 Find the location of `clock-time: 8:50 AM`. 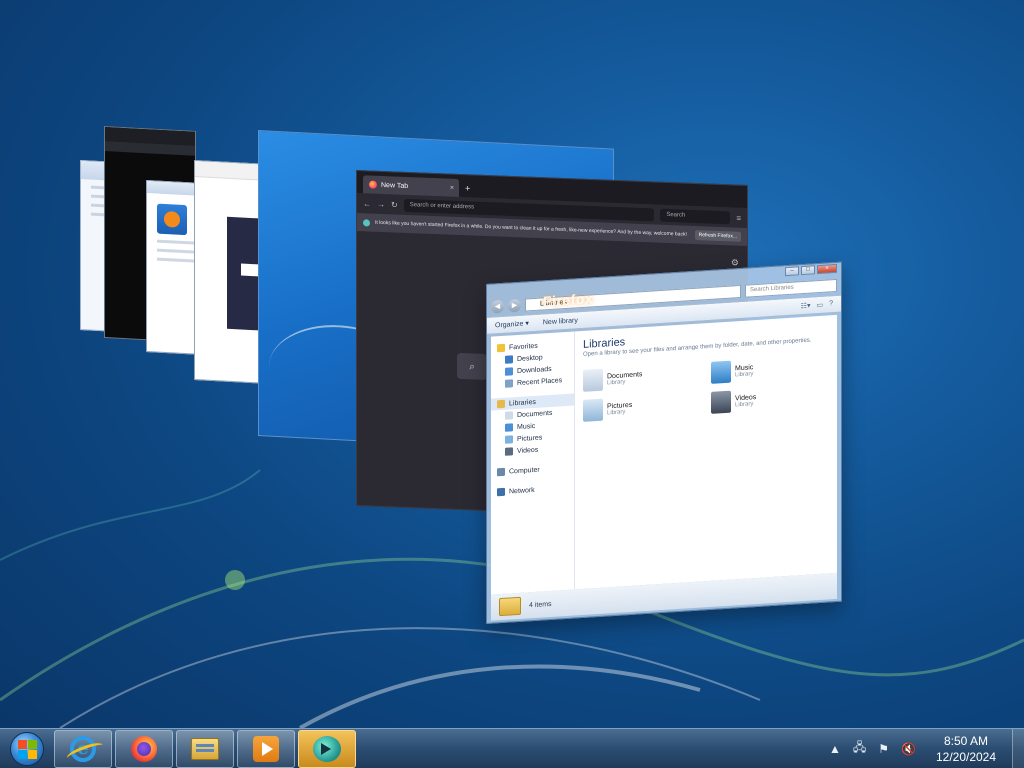

clock-time: 8:50 AM is located at coordinates (966, 740).